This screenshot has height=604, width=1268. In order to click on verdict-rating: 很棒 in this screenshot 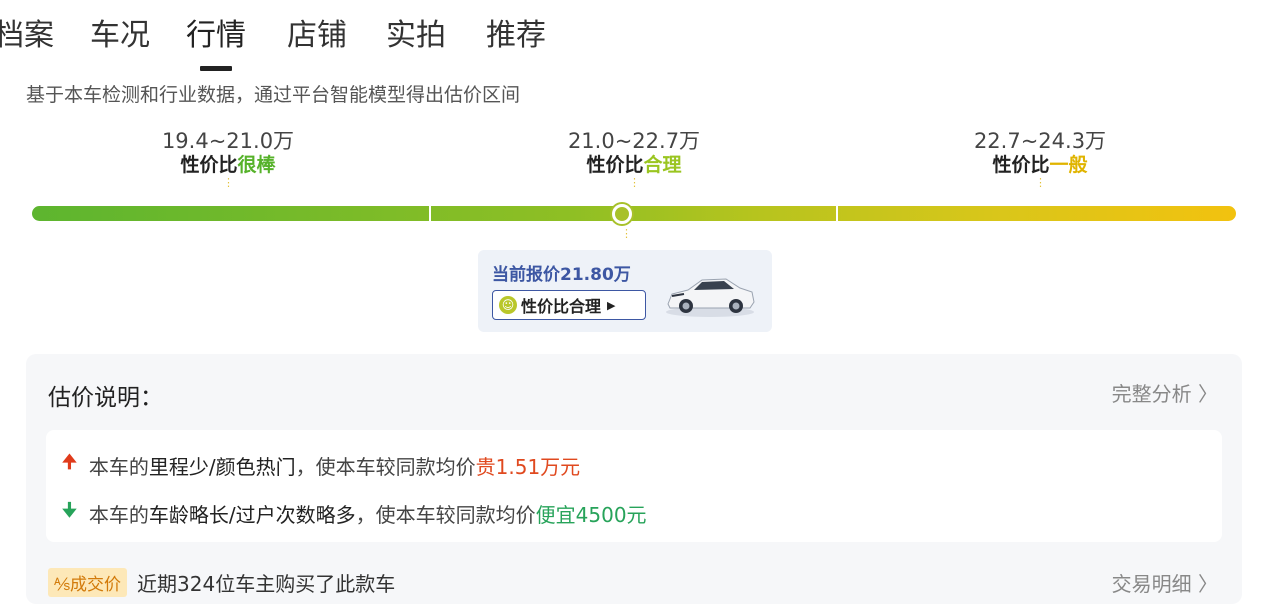, I will do `click(256, 165)`.